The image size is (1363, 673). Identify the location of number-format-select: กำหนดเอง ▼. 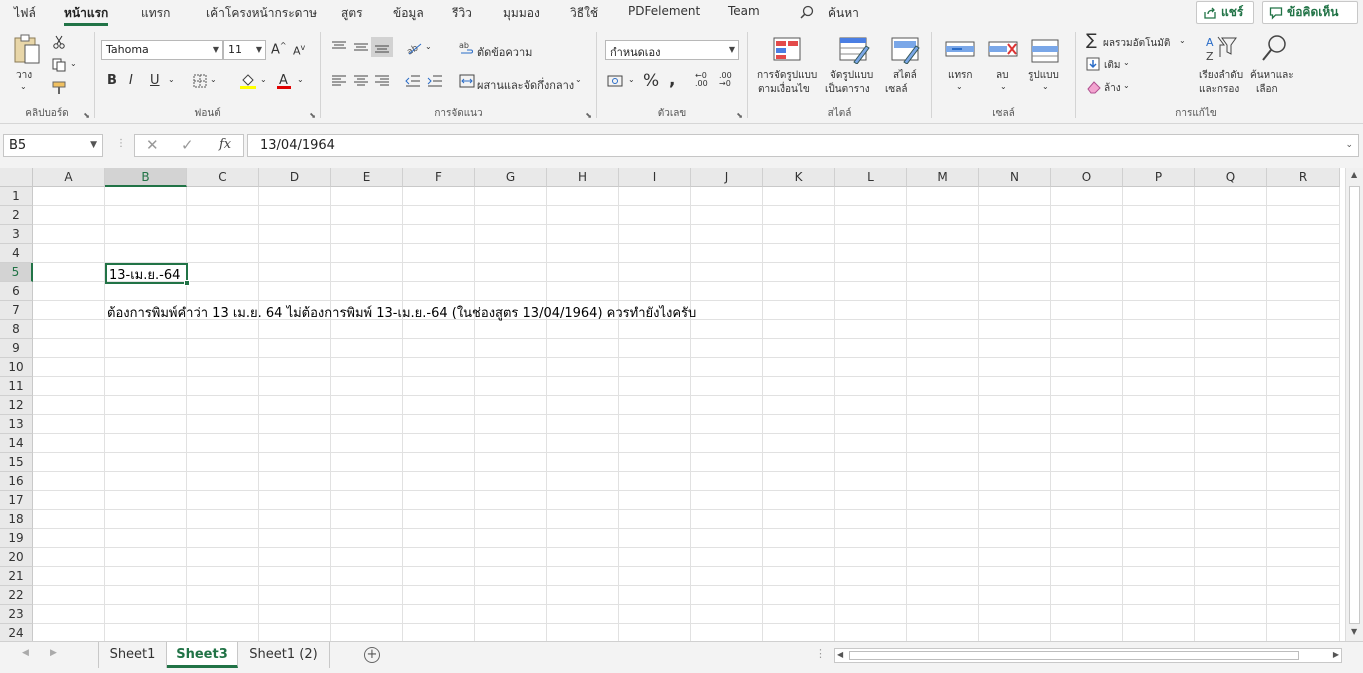
(672, 50).